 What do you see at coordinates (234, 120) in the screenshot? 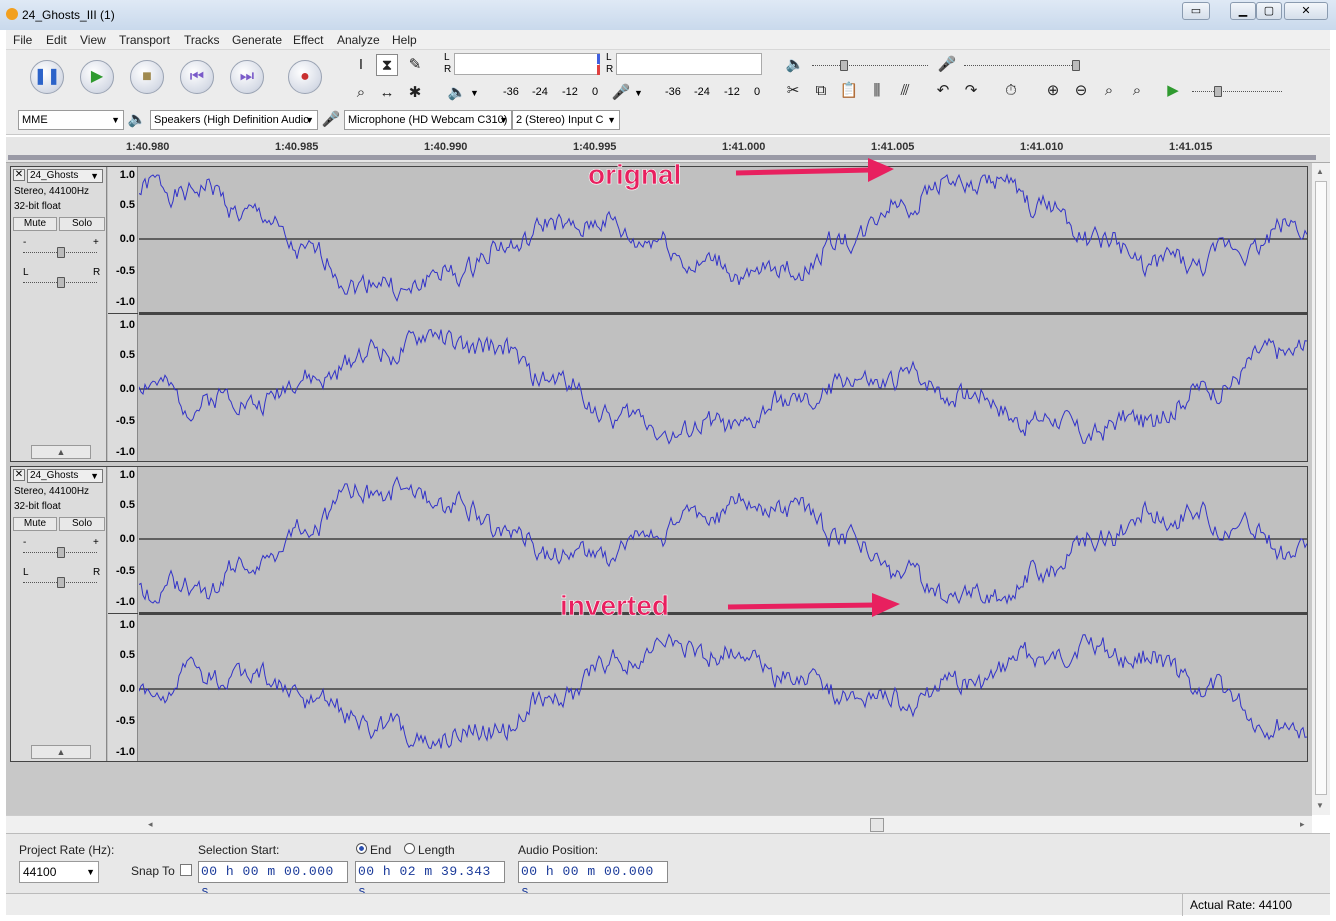
I see `output-device-select: Speakers (High Definition Audio ▼` at bounding box center [234, 120].